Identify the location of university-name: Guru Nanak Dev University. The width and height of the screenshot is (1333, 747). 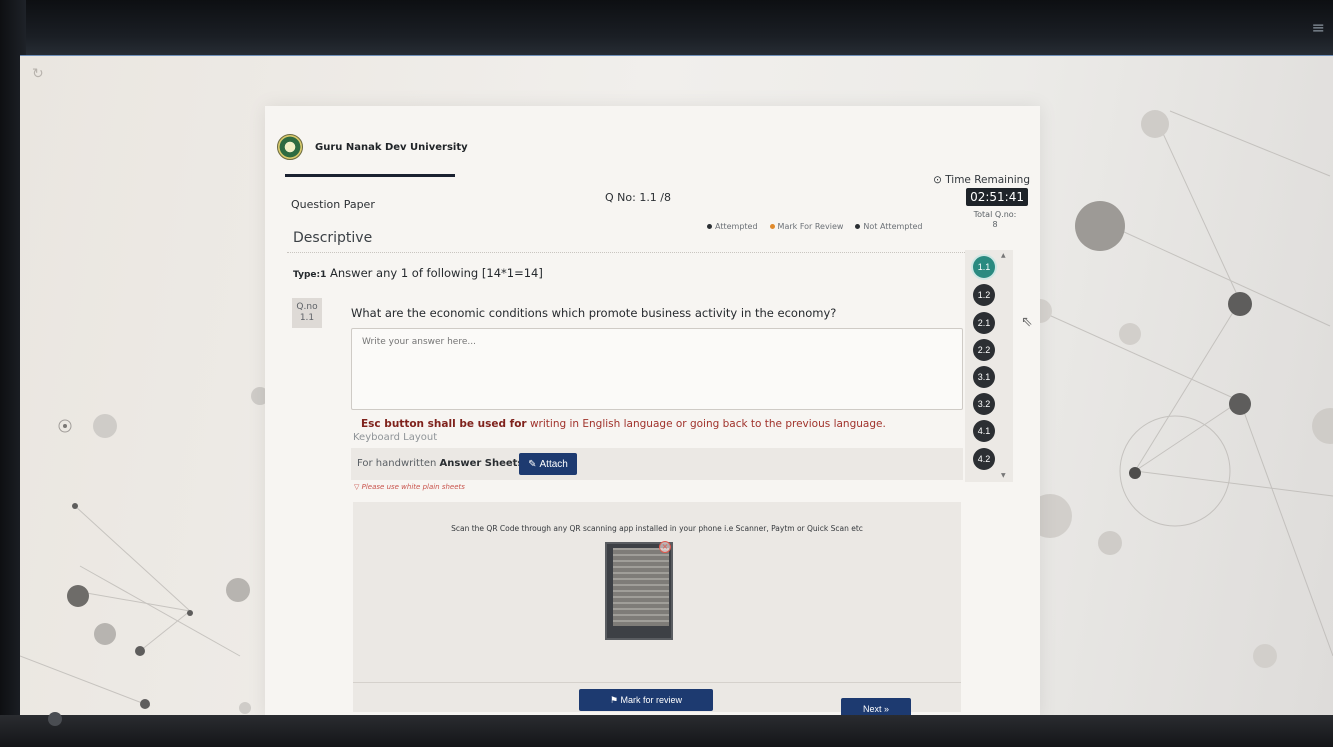
(391, 147).